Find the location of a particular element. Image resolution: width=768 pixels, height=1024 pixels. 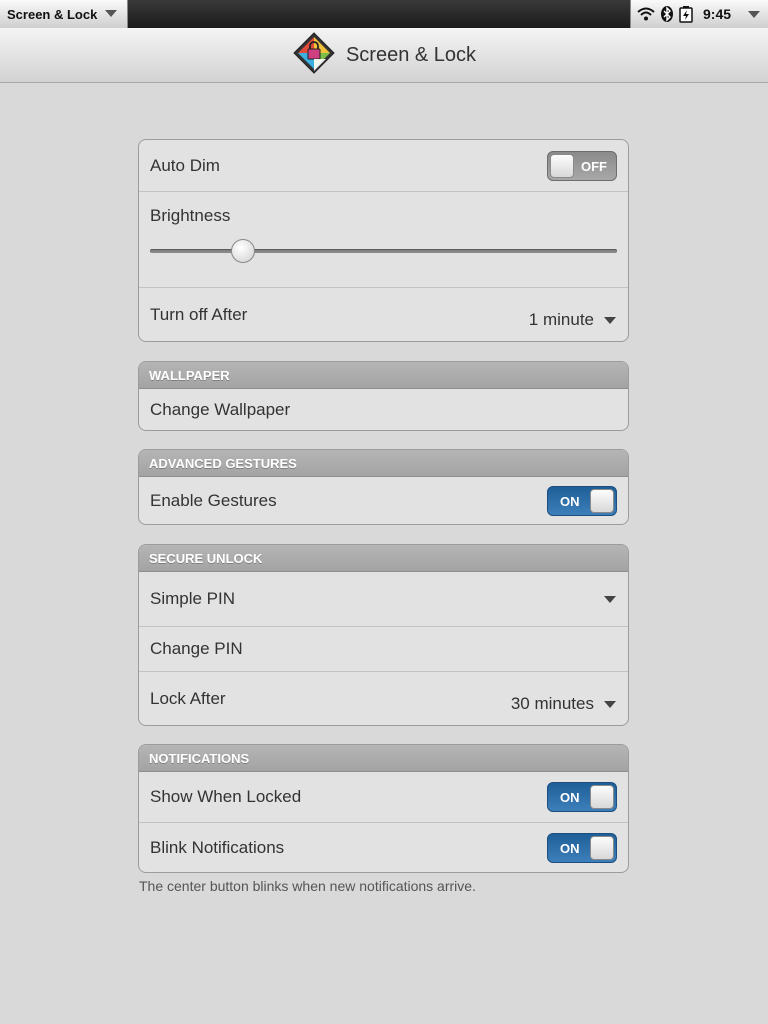

blink-notifications-label: Blink Notifications is located at coordinates (217, 847).